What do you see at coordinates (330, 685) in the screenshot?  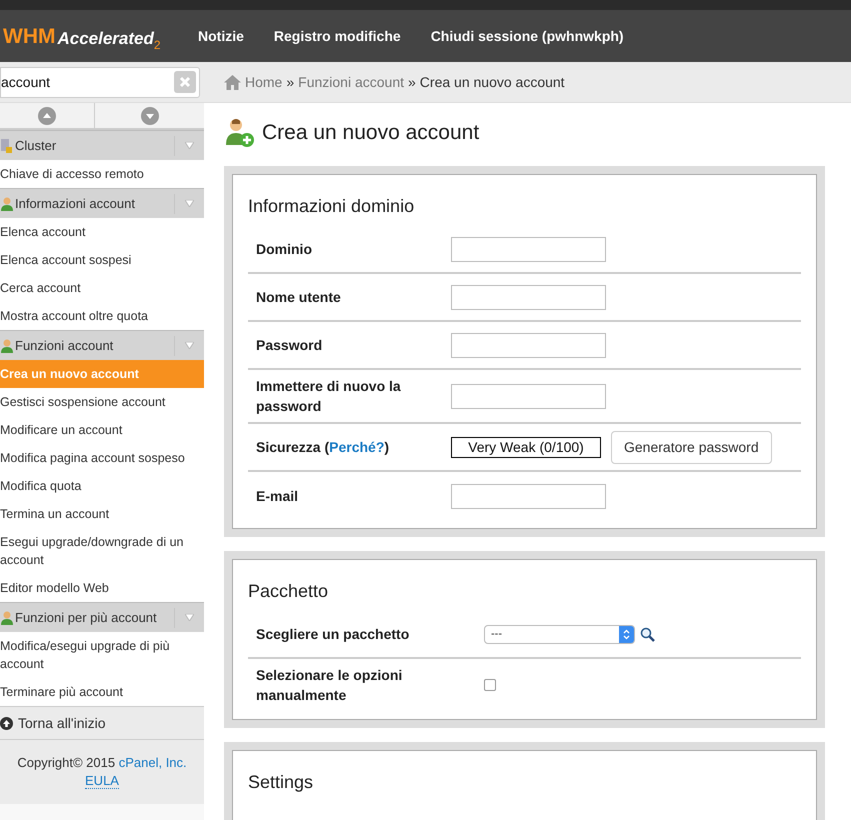 I see `field-label: Selezionare le opzioni manualmente` at bounding box center [330, 685].